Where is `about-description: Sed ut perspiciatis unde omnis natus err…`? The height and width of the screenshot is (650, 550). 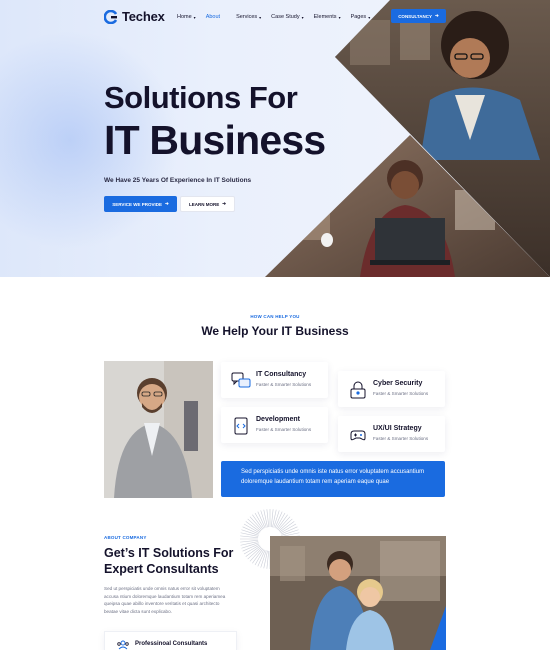 about-description: Sed ut perspiciatis unde omnis natus err… is located at coordinates (174, 600).